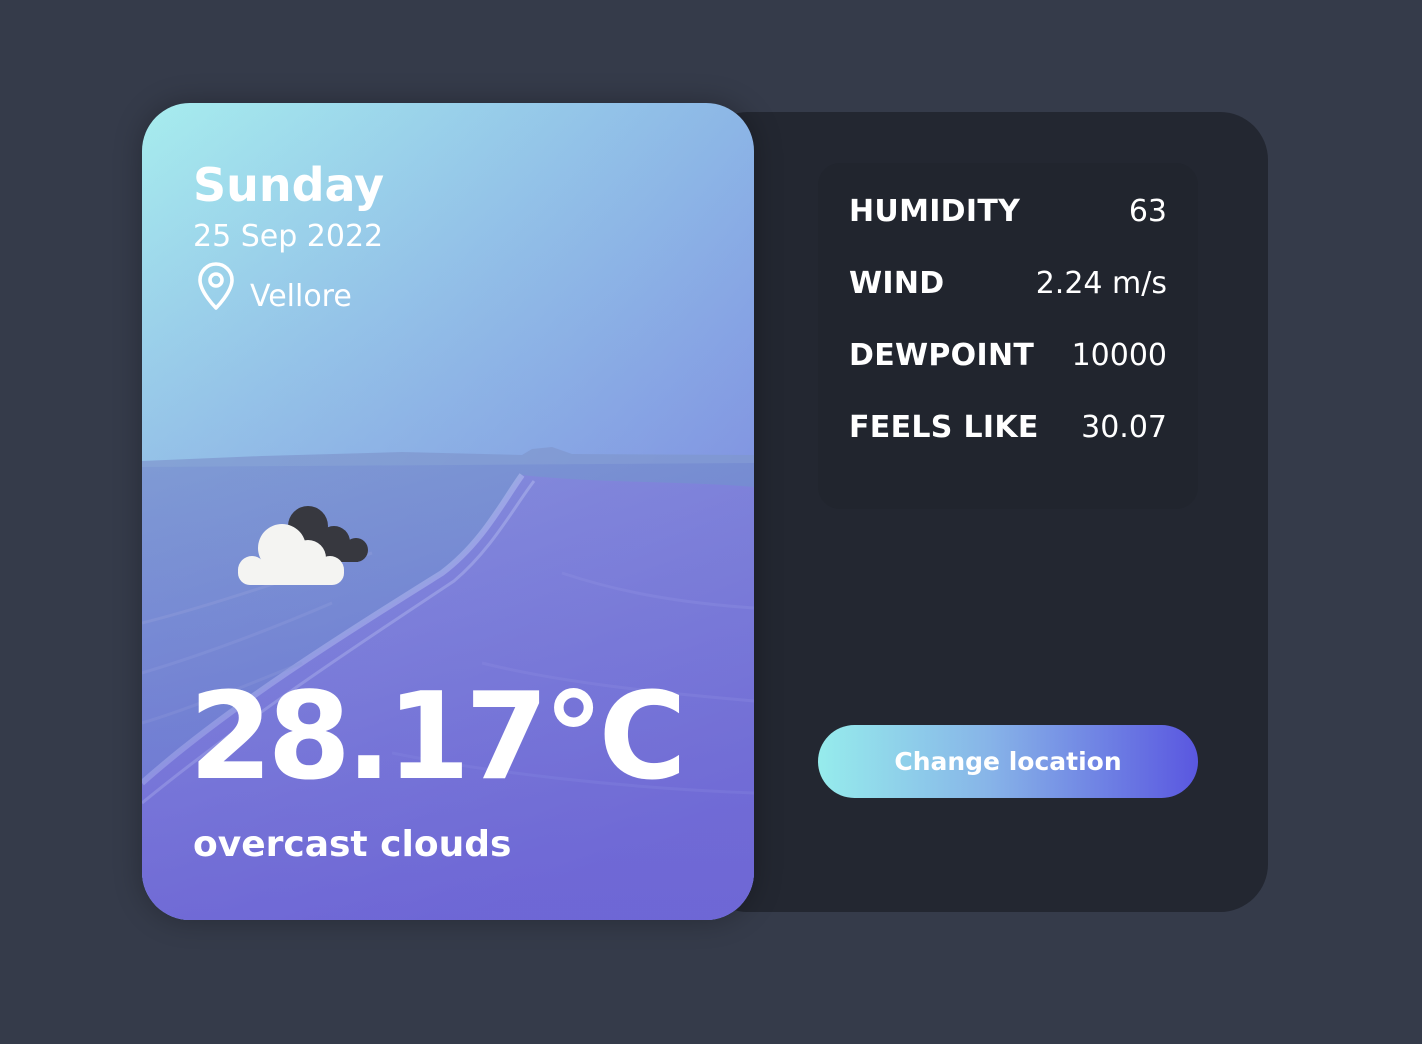 The height and width of the screenshot is (1044, 1422). What do you see at coordinates (897, 283) in the screenshot?
I see `wind-label: WIND` at bounding box center [897, 283].